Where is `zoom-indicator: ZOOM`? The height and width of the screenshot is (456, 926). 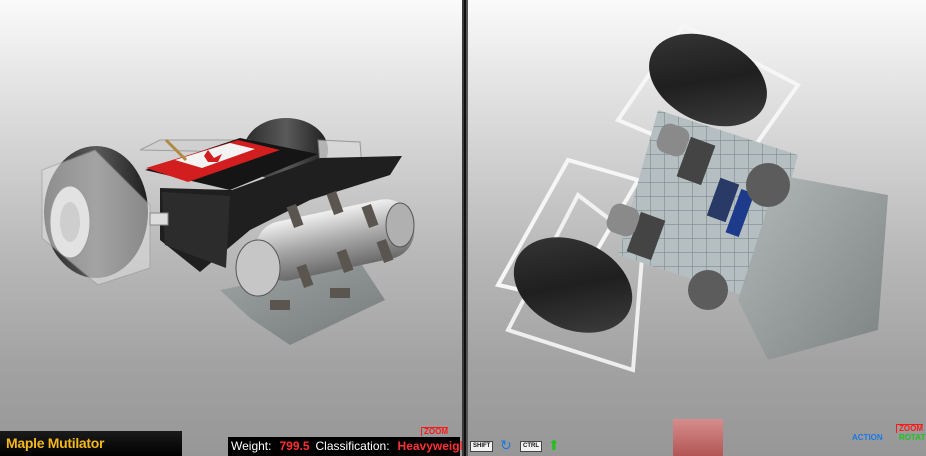
zoom-indicator: ZOOM is located at coordinates (434, 431).